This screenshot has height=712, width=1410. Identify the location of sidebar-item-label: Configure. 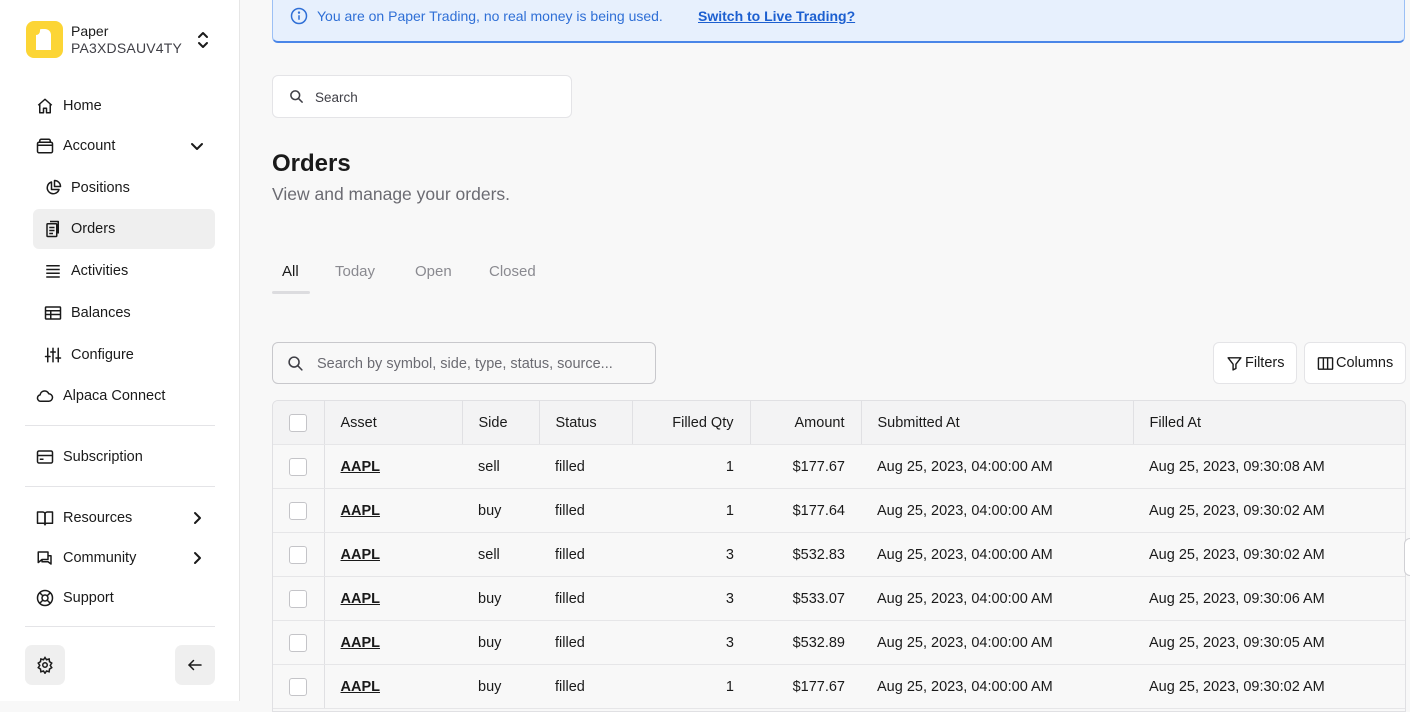
(102, 355).